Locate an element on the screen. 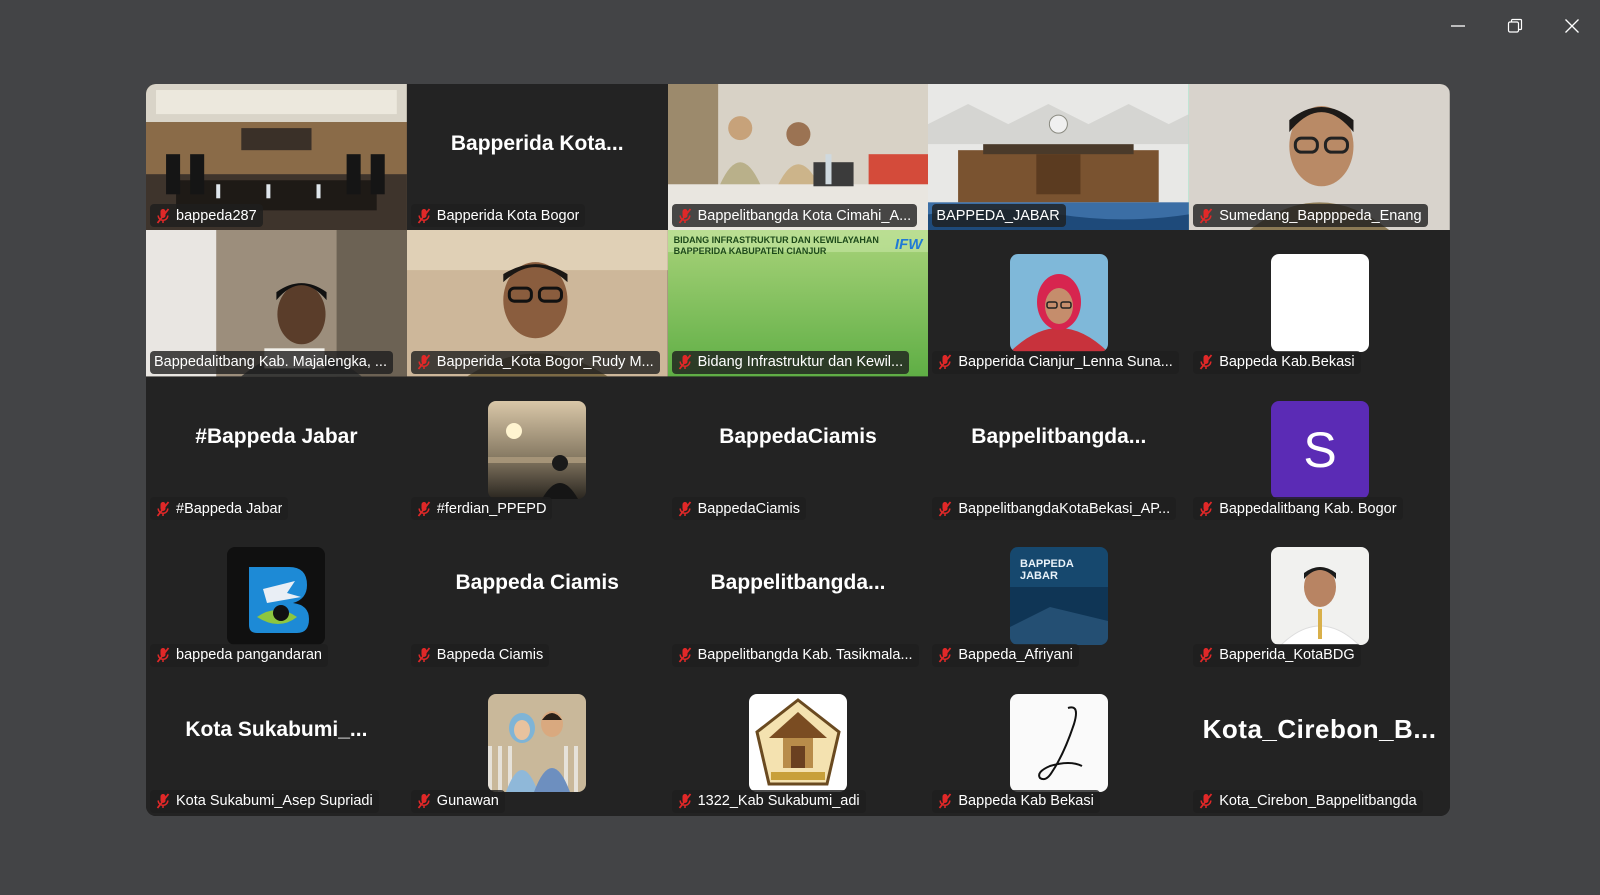  participant-name: BAPPEDA_JABAR is located at coordinates (998, 215).